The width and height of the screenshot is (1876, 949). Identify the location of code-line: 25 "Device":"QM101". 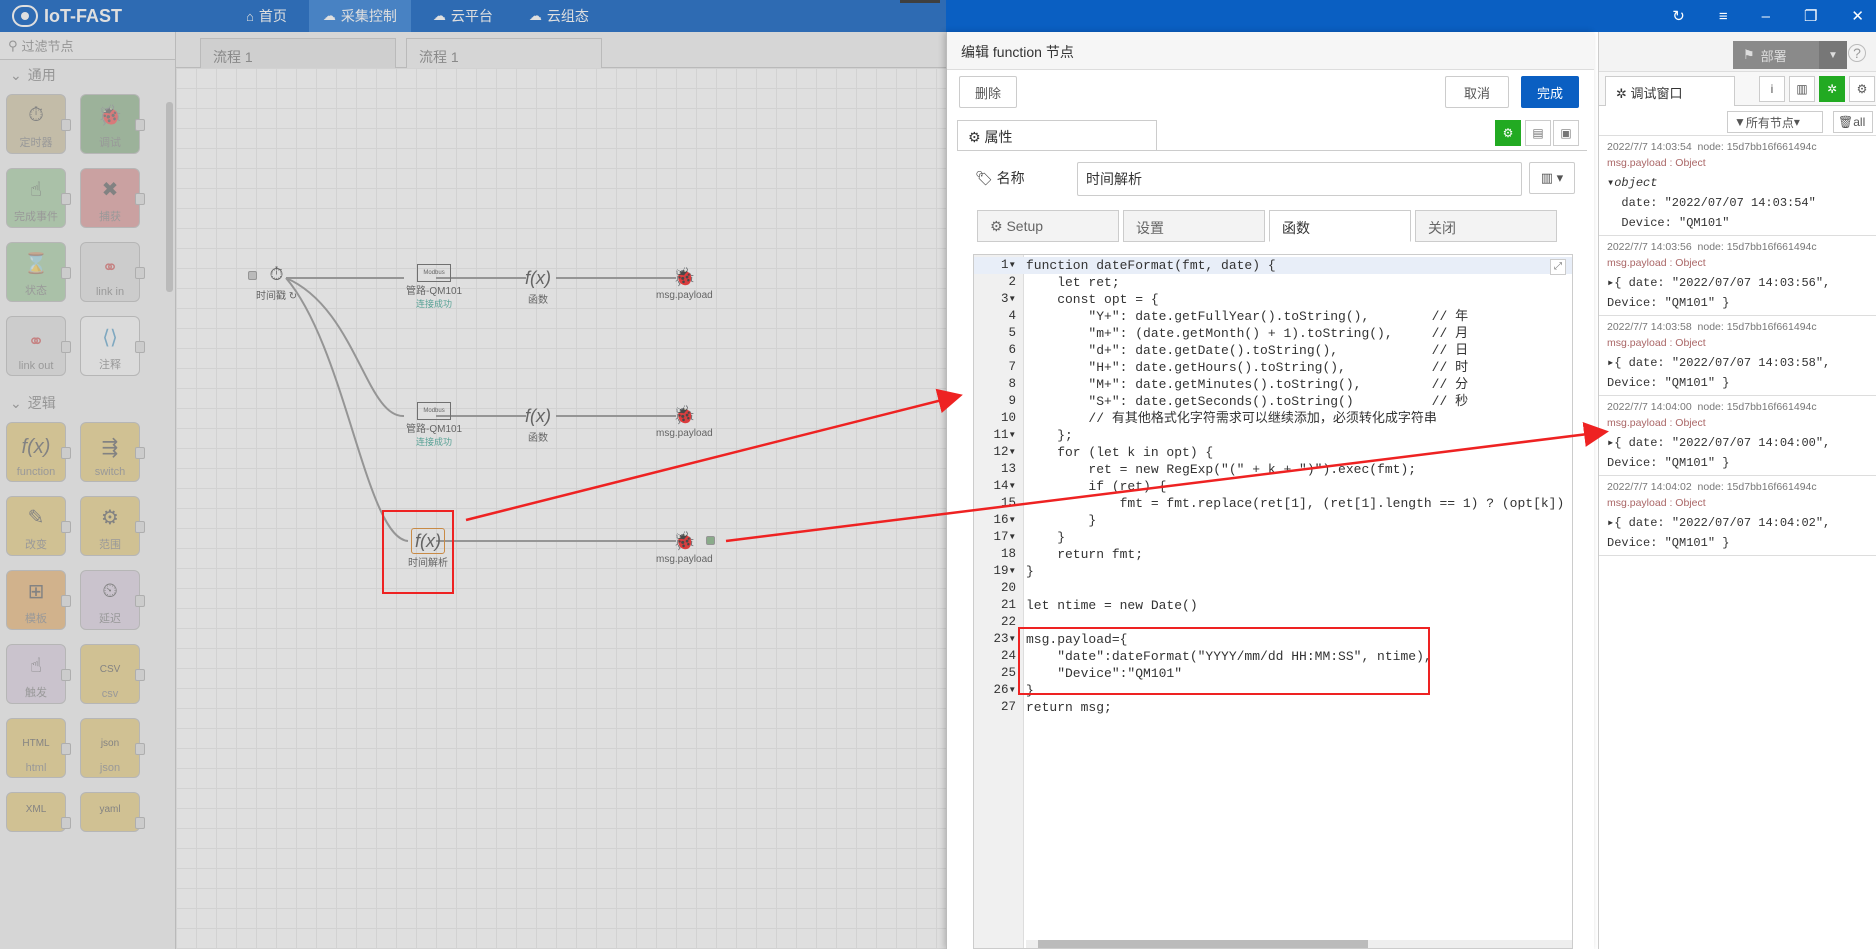
(1273, 673).